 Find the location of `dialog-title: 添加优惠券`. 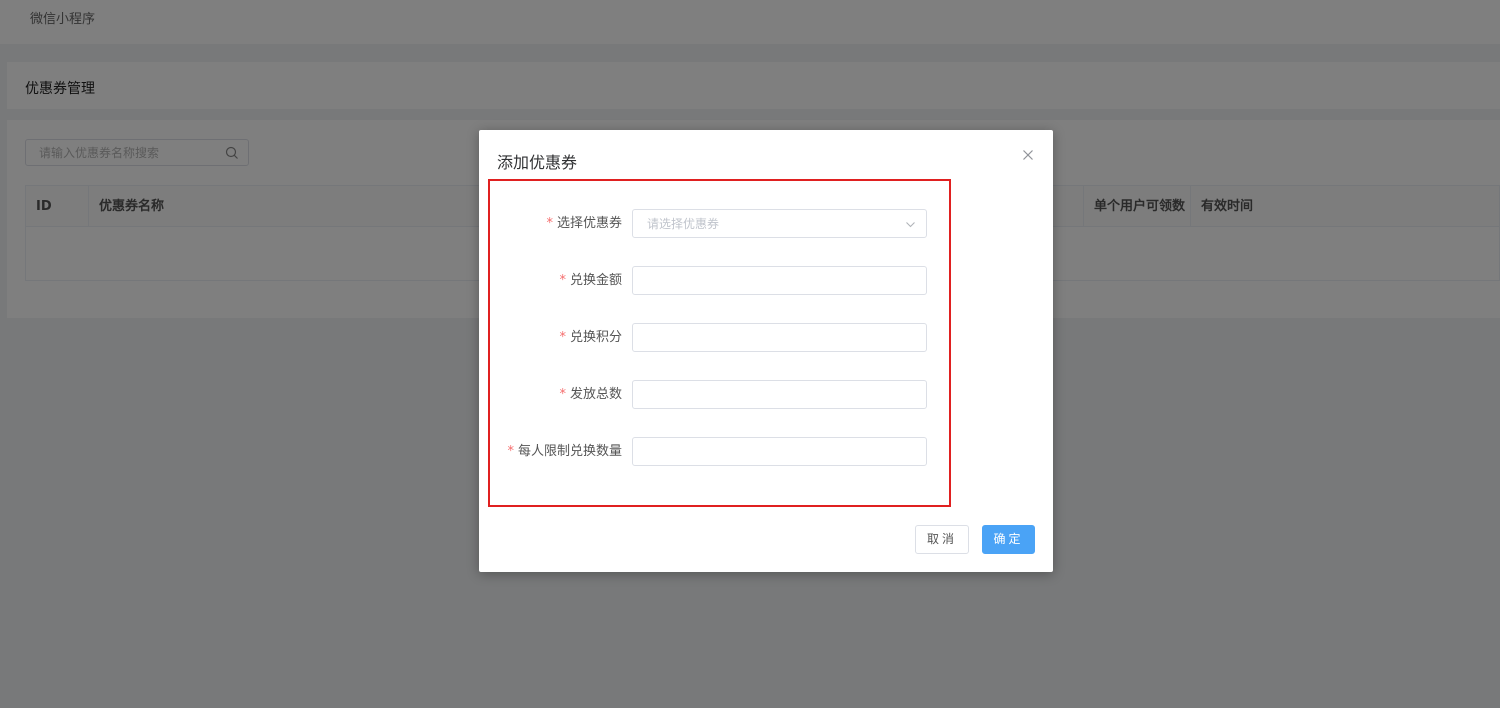

dialog-title: 添加优惠券 is located at coordinates (537, 162).